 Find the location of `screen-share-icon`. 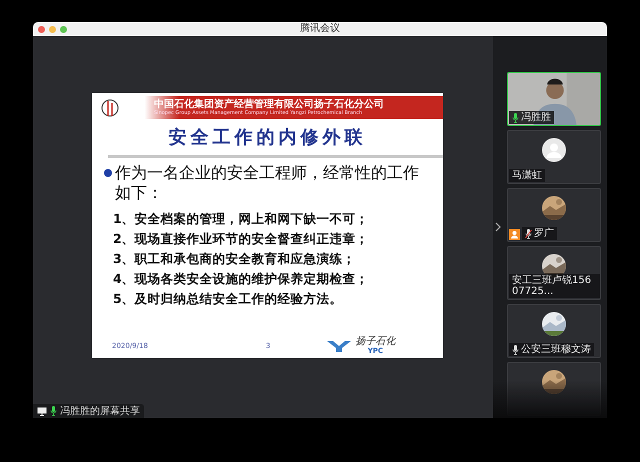

screen-share-icon is located at coordinates (42, 411).